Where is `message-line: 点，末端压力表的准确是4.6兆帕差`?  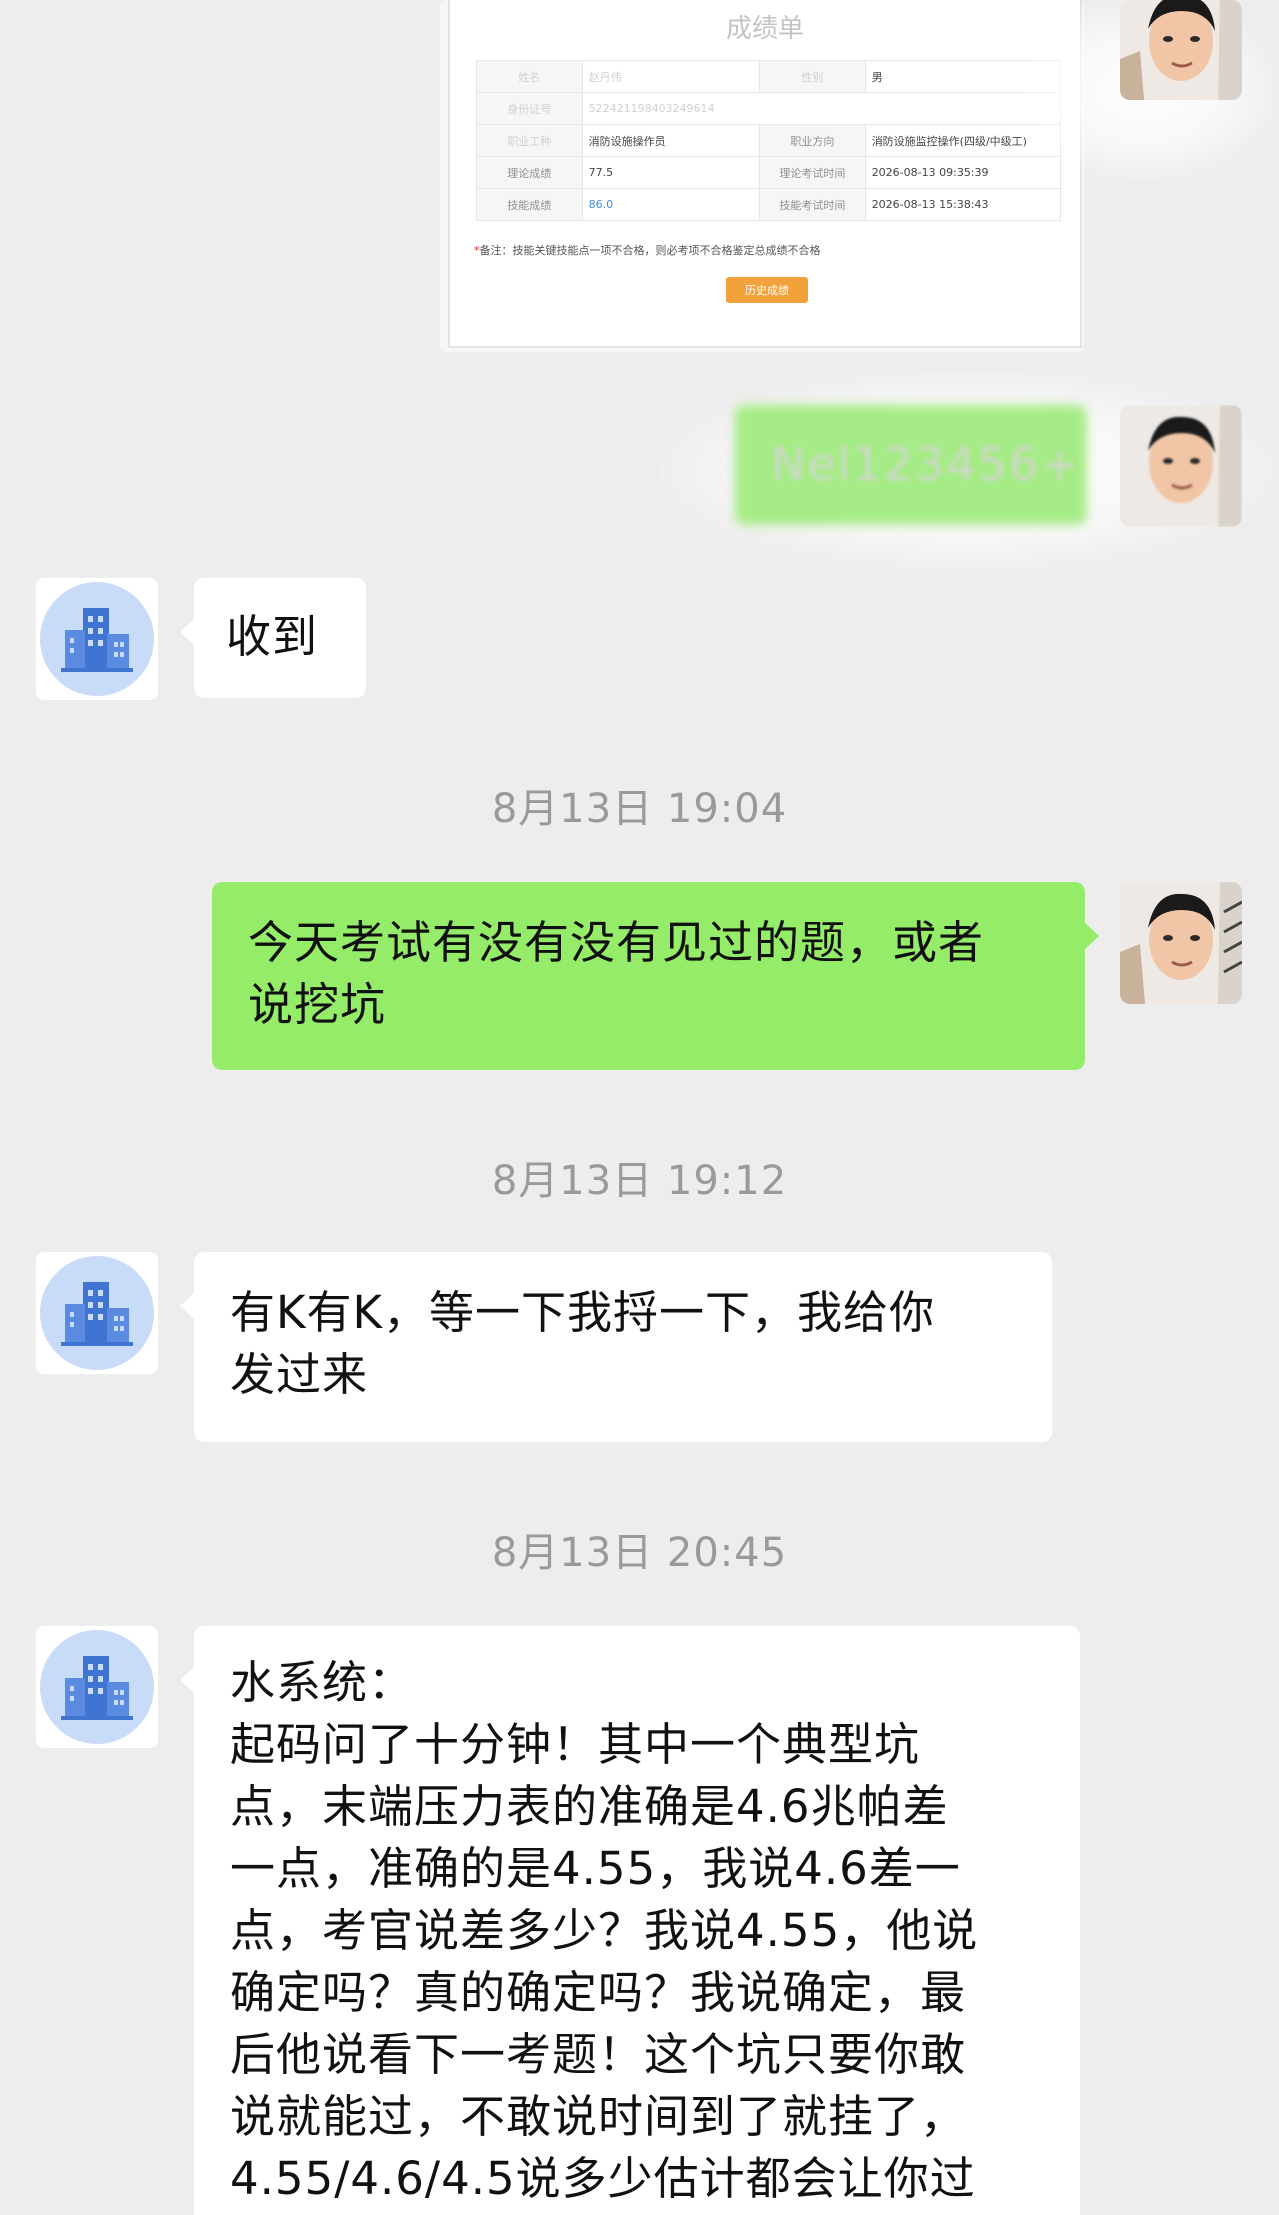
message-line: 点，末端压力表的准确是4.6兆帕差 is located at coordinates (589, 1806).